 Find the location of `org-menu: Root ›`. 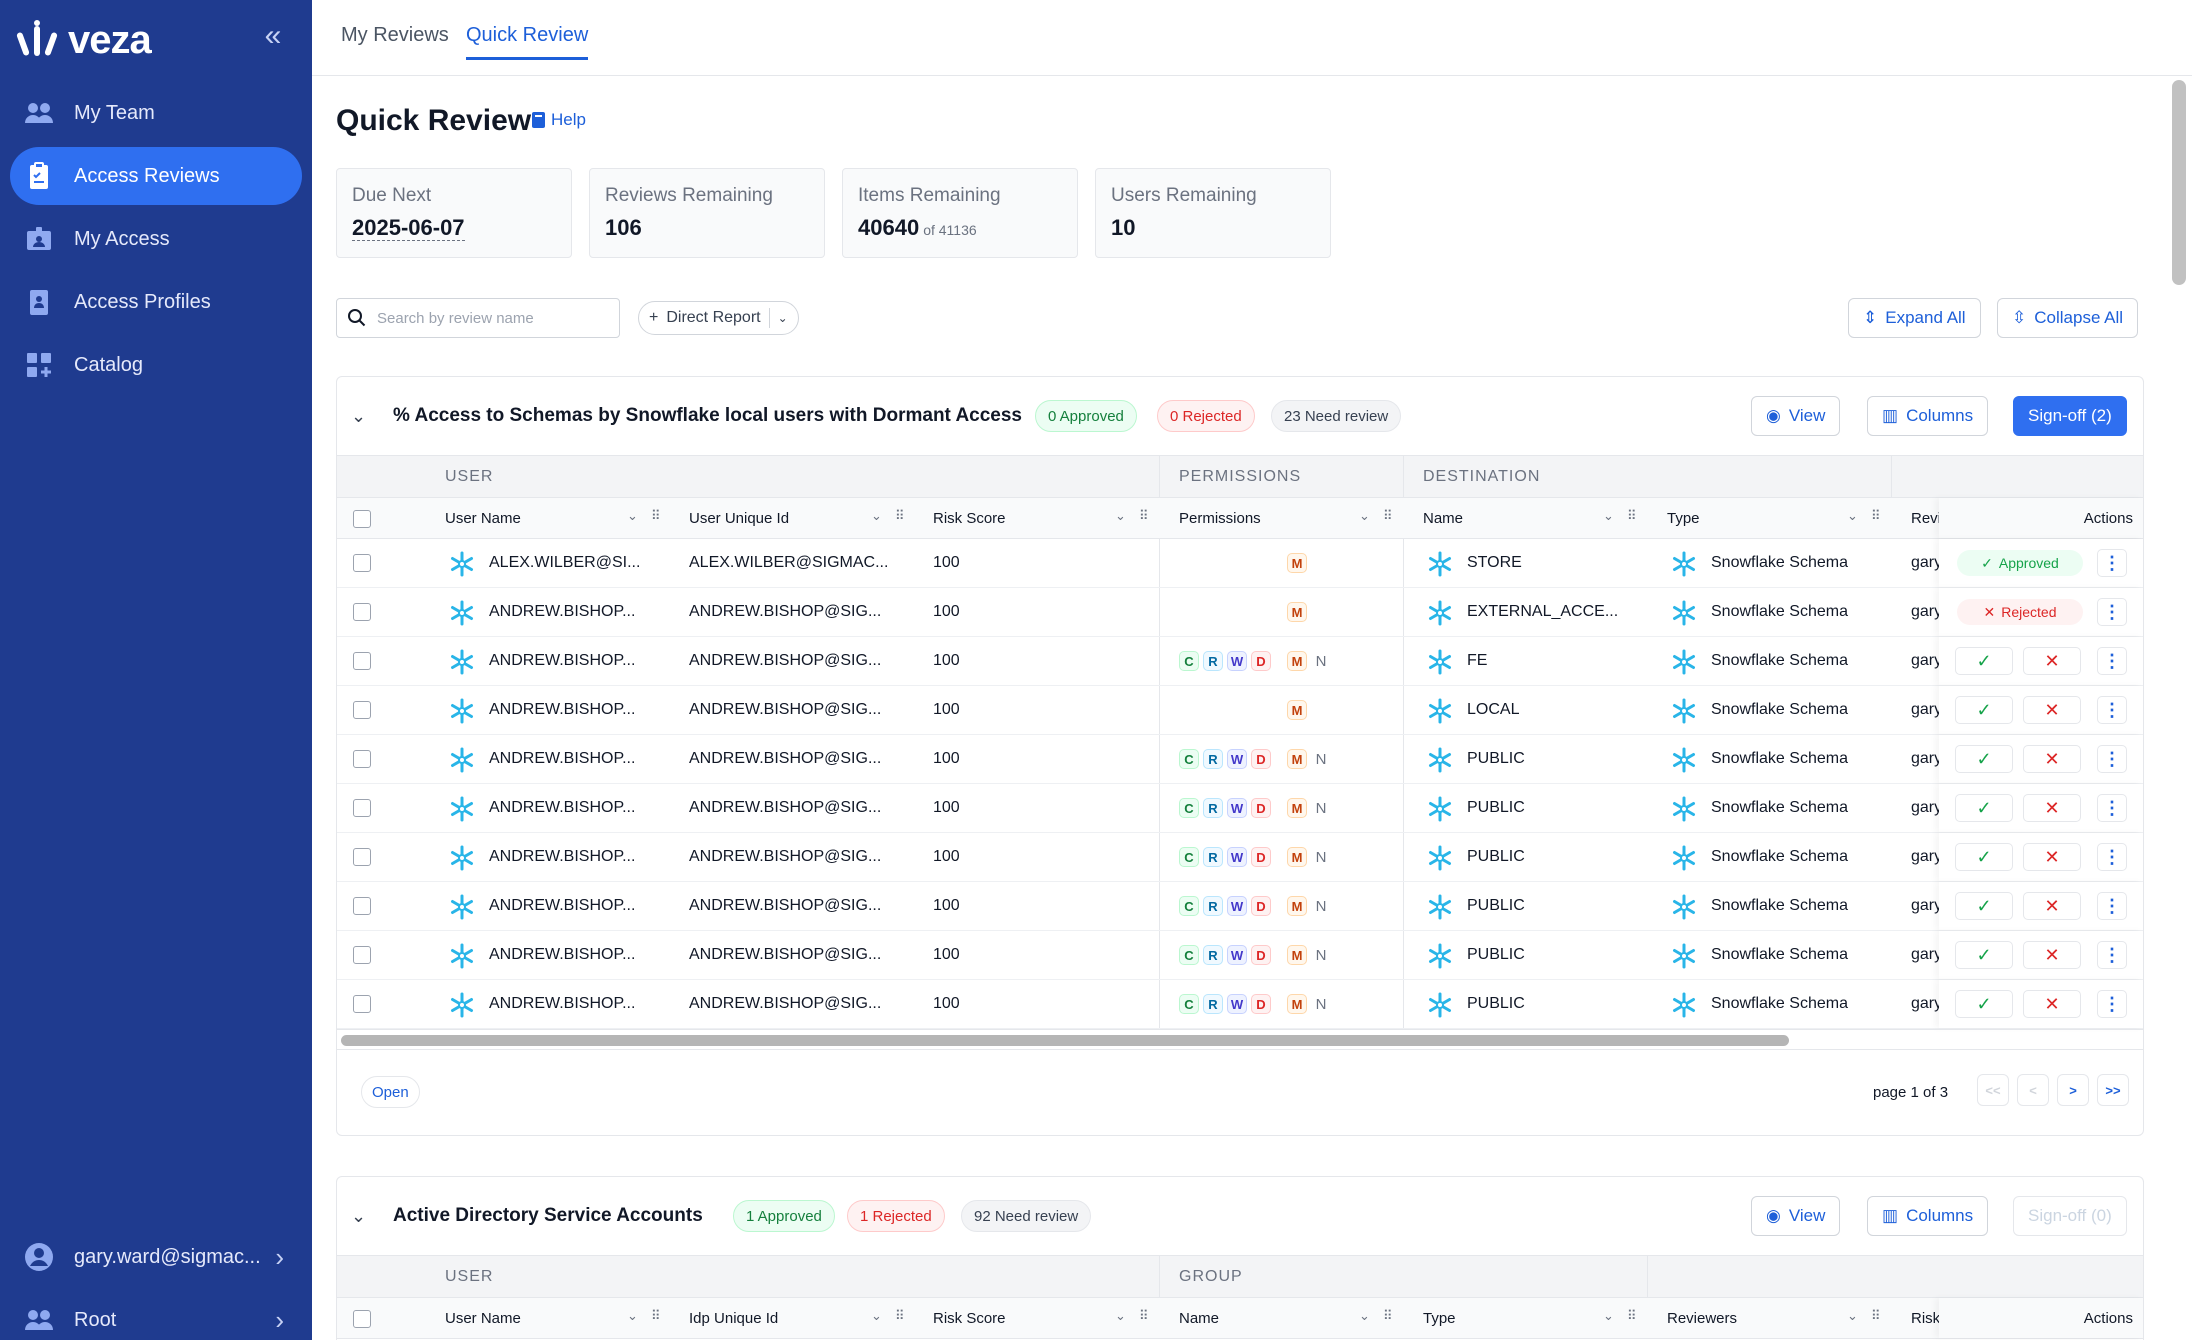

org-menu: Root › is located at coordinates (156, 1317).